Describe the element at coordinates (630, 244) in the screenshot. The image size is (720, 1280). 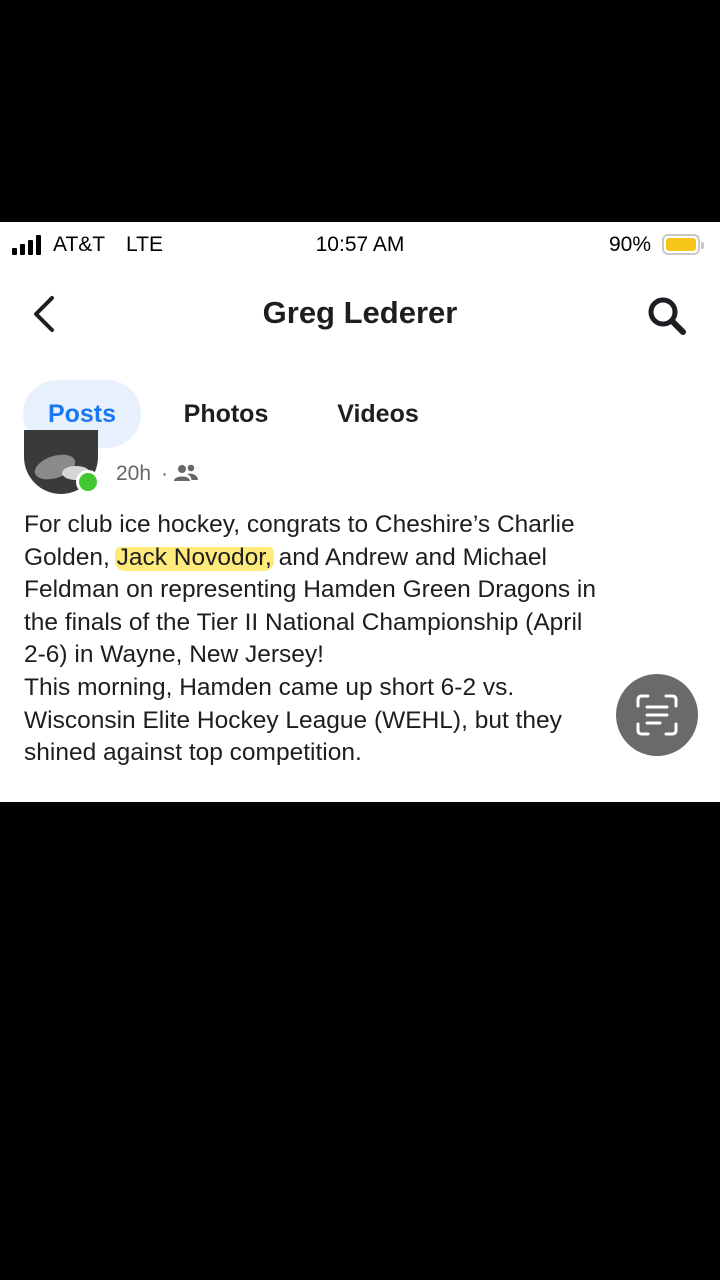
I see `battery-percent: 90%` at that location.